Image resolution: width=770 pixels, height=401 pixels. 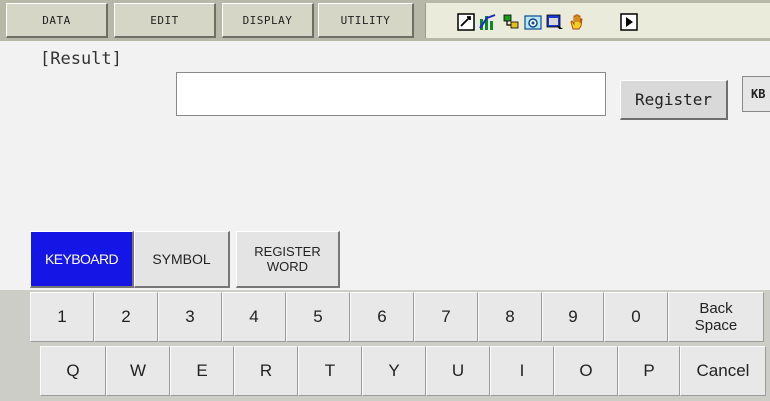 I want to click on key-u: U, so click(x=458, y=371).